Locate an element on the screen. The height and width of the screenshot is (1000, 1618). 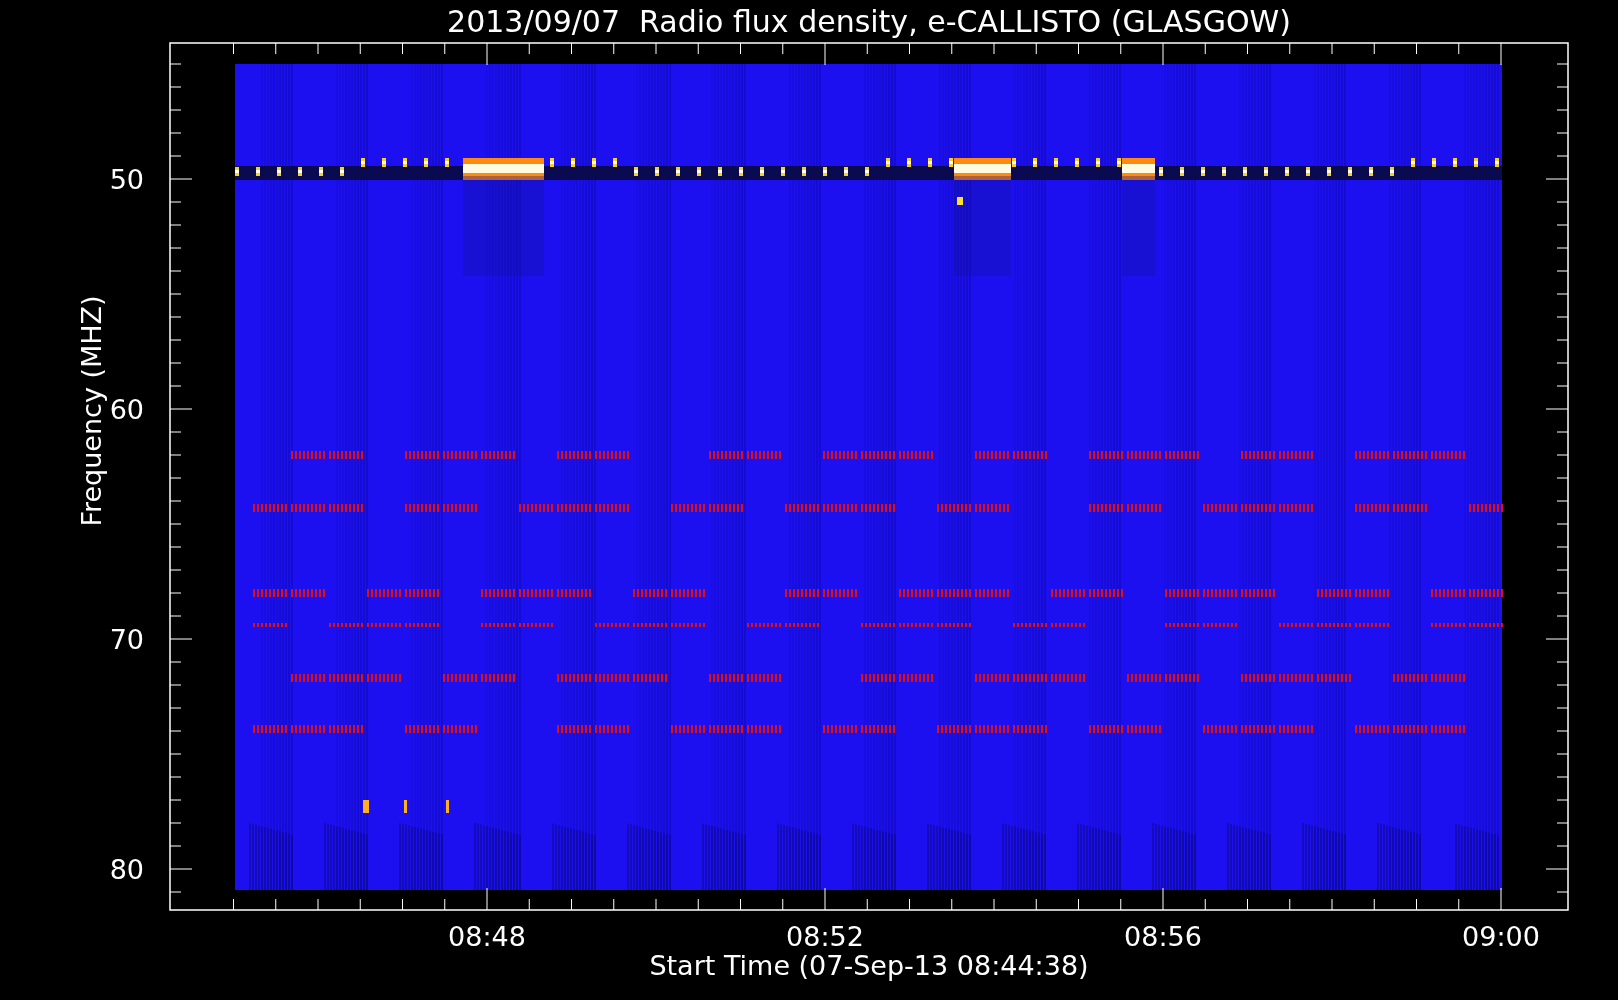
y-tick-label: 70 is located at coordinates (126, 639).